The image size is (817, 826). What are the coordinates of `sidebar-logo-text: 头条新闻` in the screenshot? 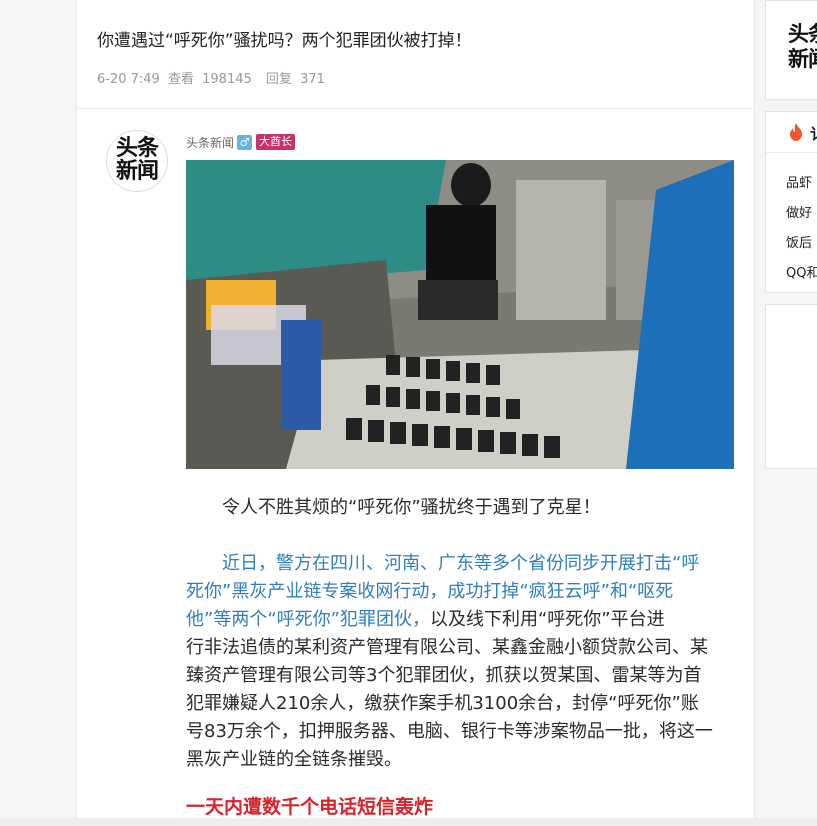 It's located at (802, 46).